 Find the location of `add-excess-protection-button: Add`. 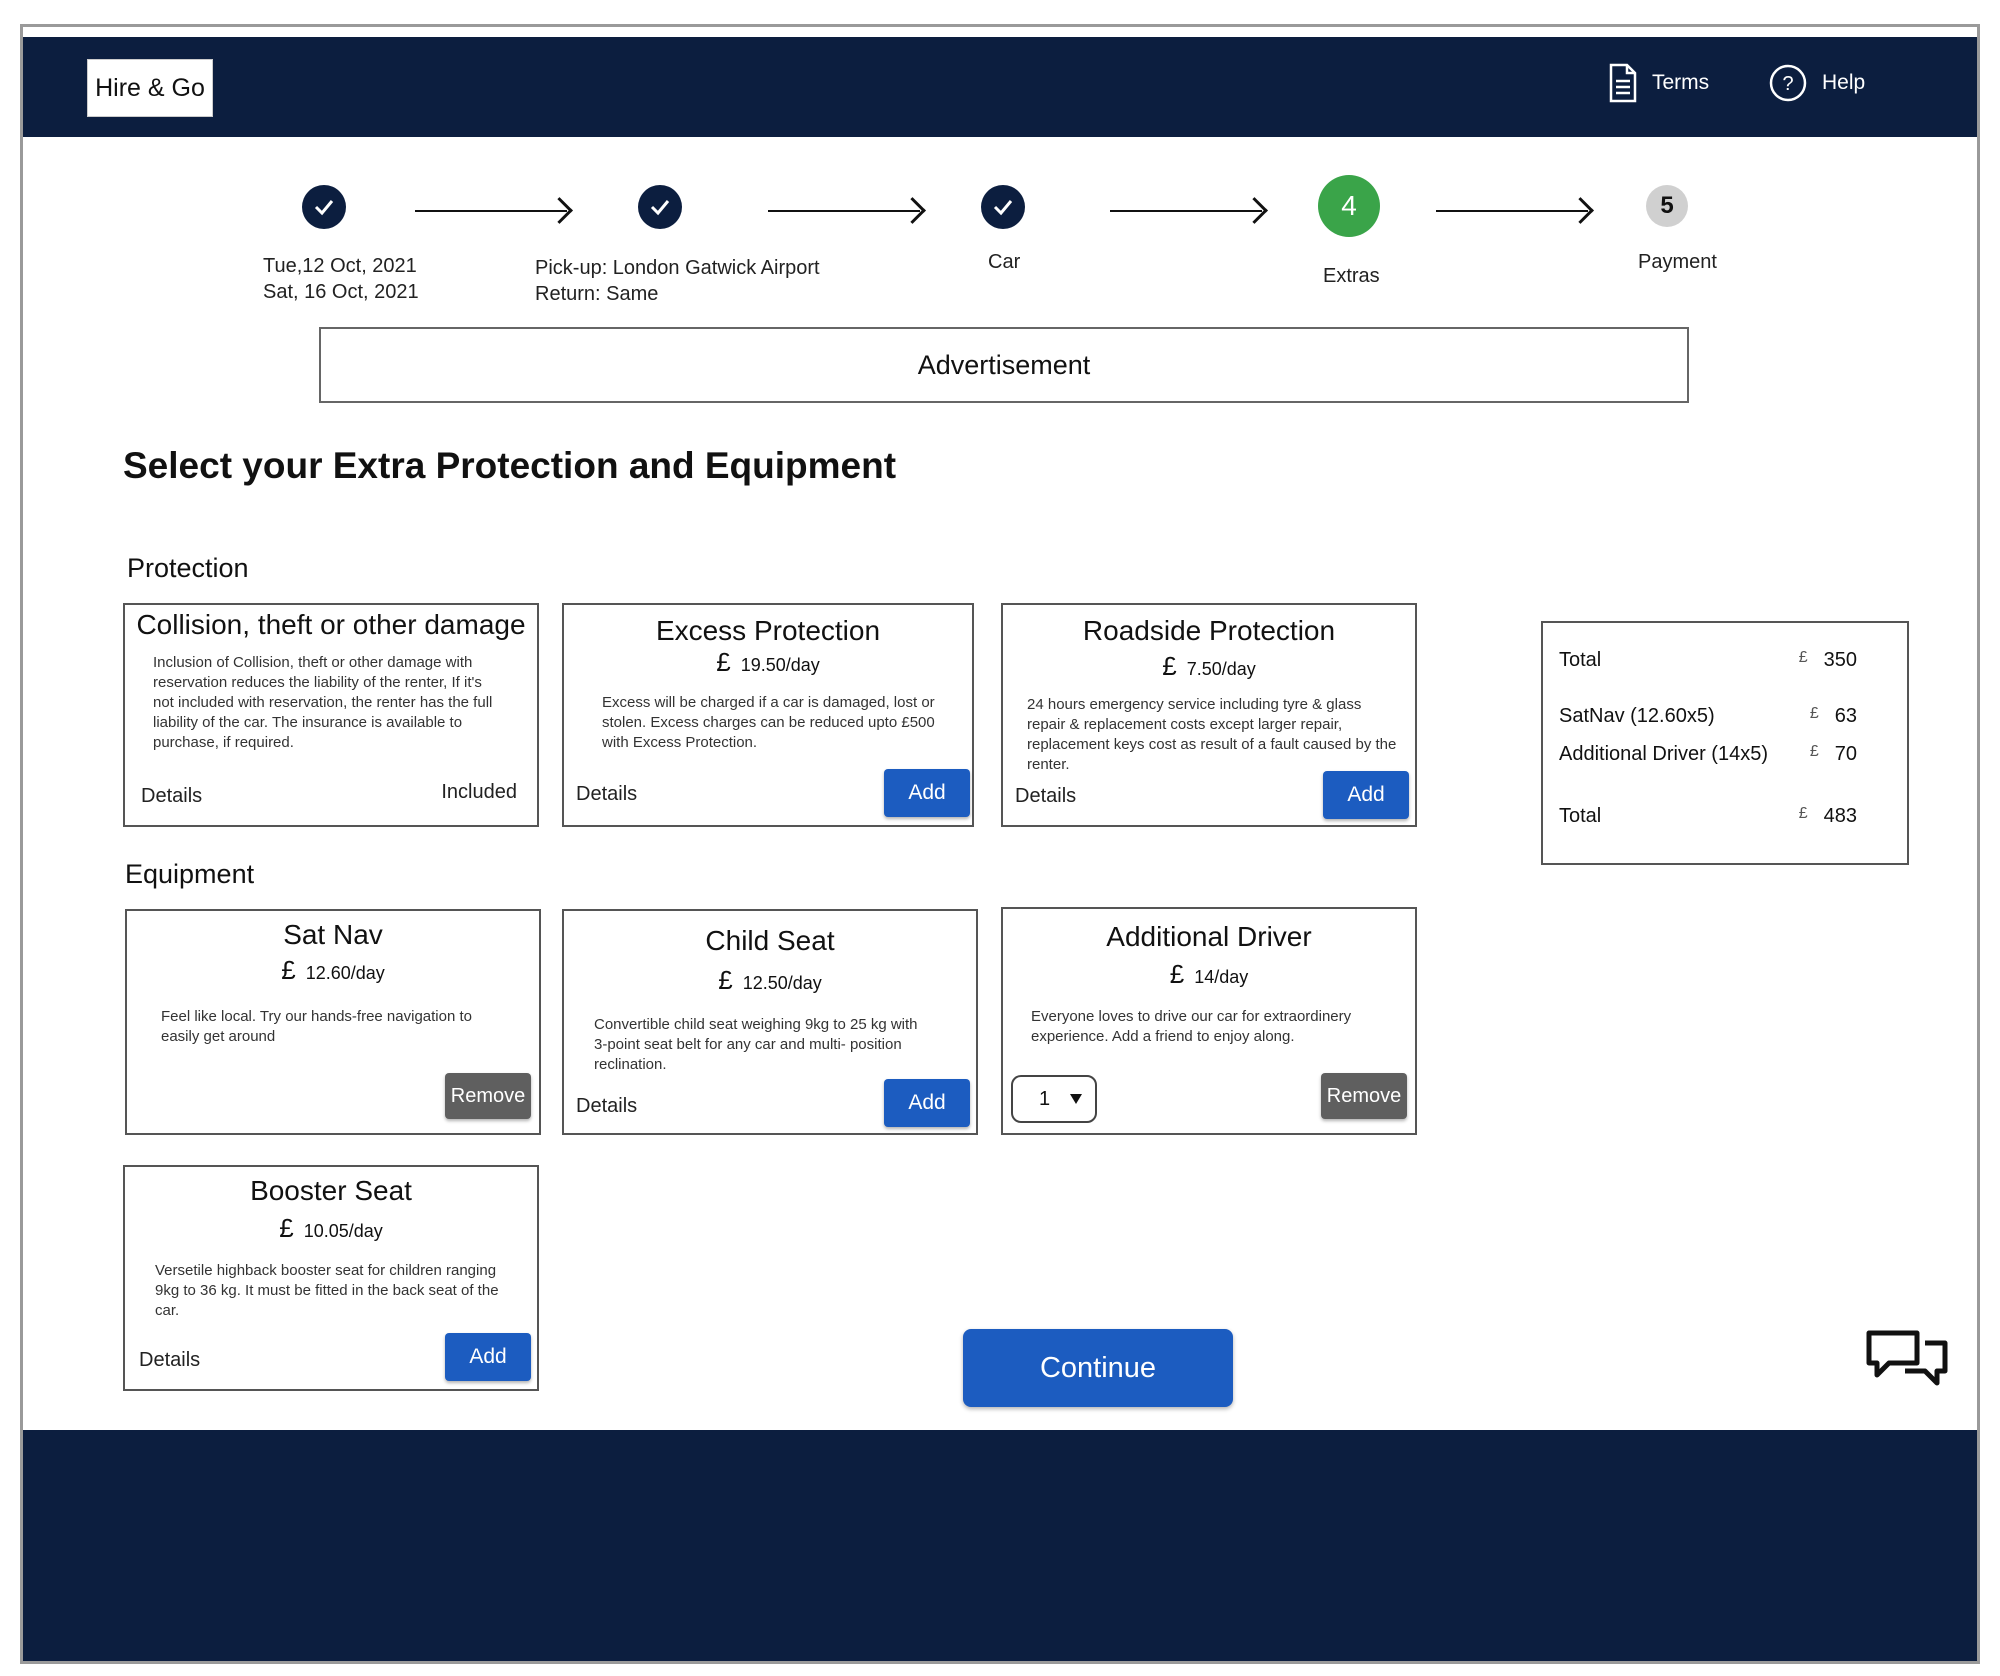

add-excess-protection-button: Add is located at coordinates (927, 793).